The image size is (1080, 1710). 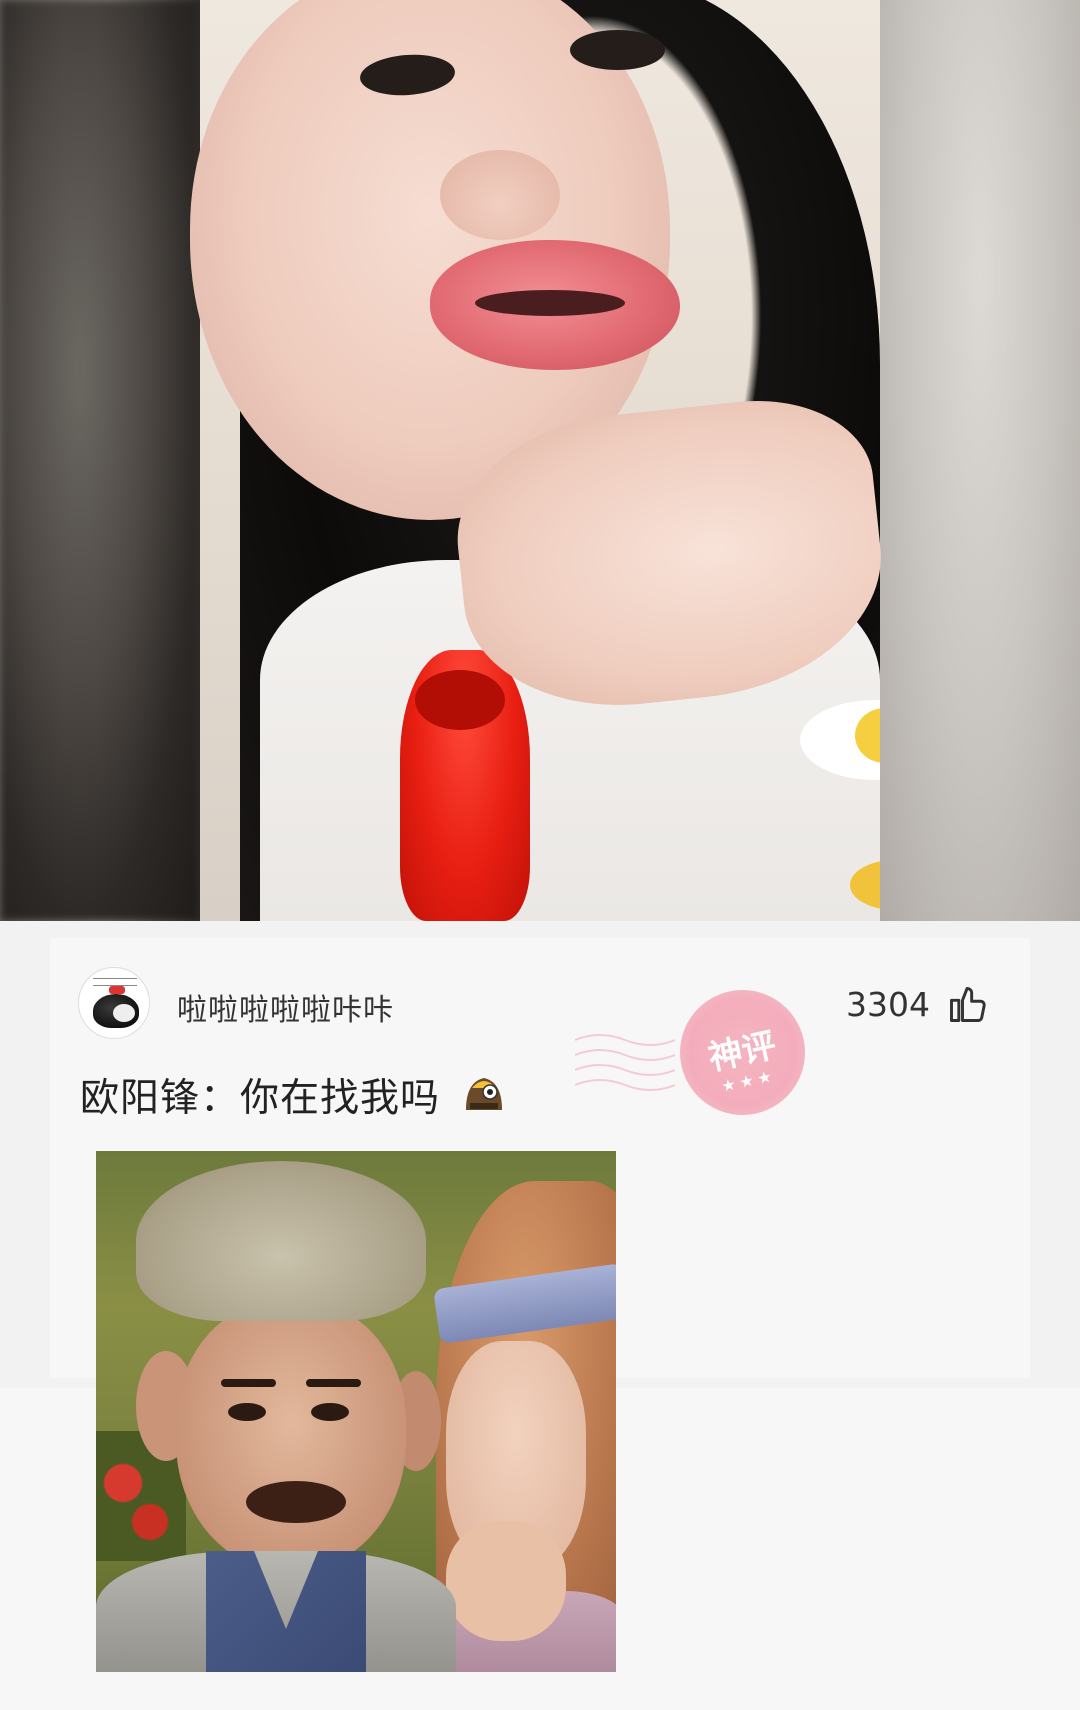 What do you see at coordinates (625, 1062) in the screenshot?
I see `stamp-wave-lines` at bounding box center [625, 1062].